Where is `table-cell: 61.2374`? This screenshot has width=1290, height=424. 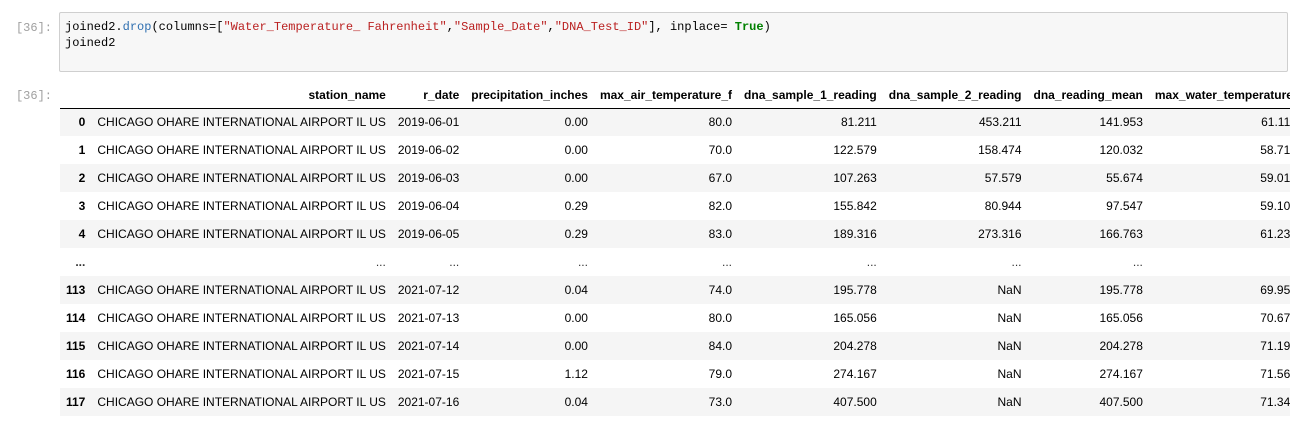
table-cell: 61.2374 is located at coordinates (1275, 234).